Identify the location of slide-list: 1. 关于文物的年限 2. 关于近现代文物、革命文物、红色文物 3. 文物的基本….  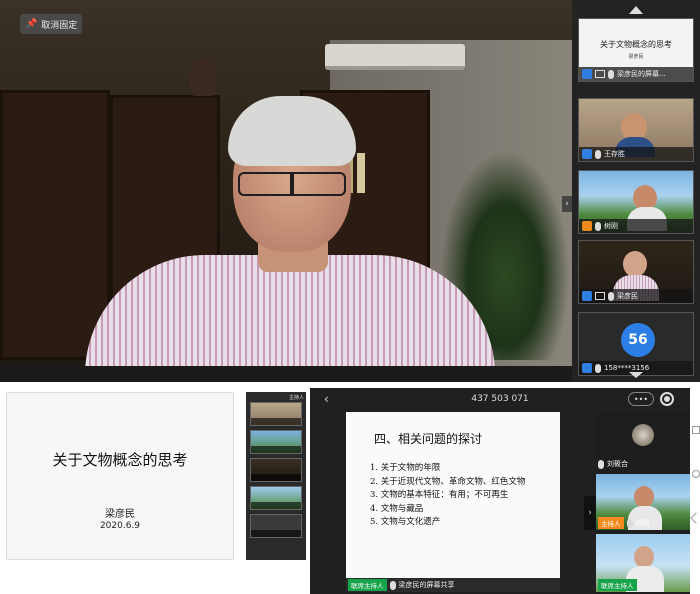
(463, 496).